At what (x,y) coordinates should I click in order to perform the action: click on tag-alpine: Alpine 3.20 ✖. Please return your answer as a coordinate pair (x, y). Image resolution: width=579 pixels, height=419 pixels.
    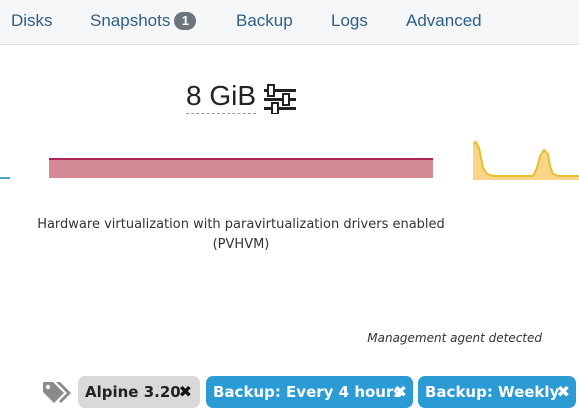
    Looking at the image, I should click on (139, 392).